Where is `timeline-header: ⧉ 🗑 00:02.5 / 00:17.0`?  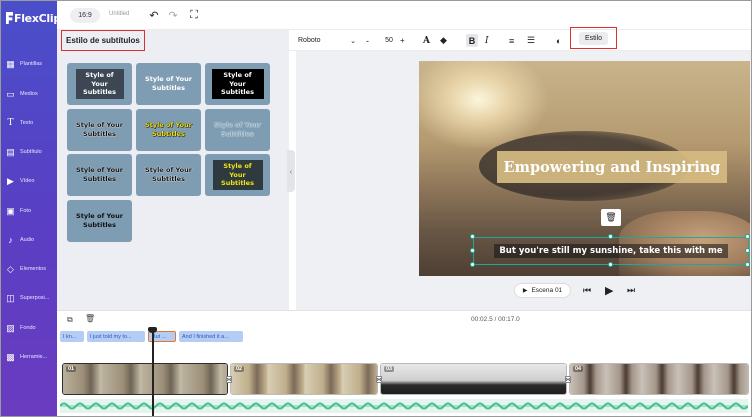 timeline-header: ⧉ 🗑 00:02.5 / 00:17.0 is located at coordinates (404, 319).